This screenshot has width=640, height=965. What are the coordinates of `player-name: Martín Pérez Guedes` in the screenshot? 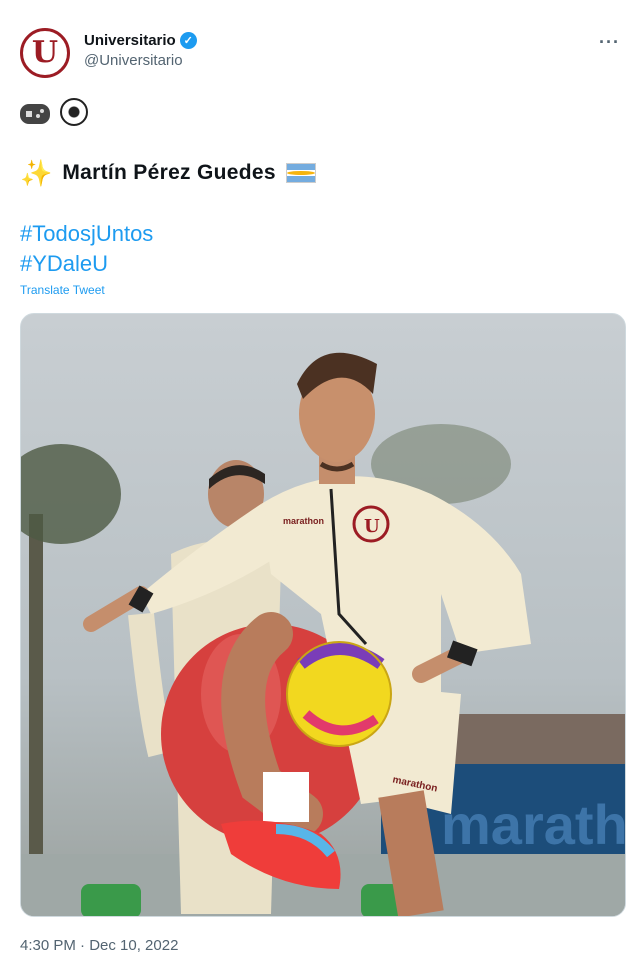 It's located at (169, 172).